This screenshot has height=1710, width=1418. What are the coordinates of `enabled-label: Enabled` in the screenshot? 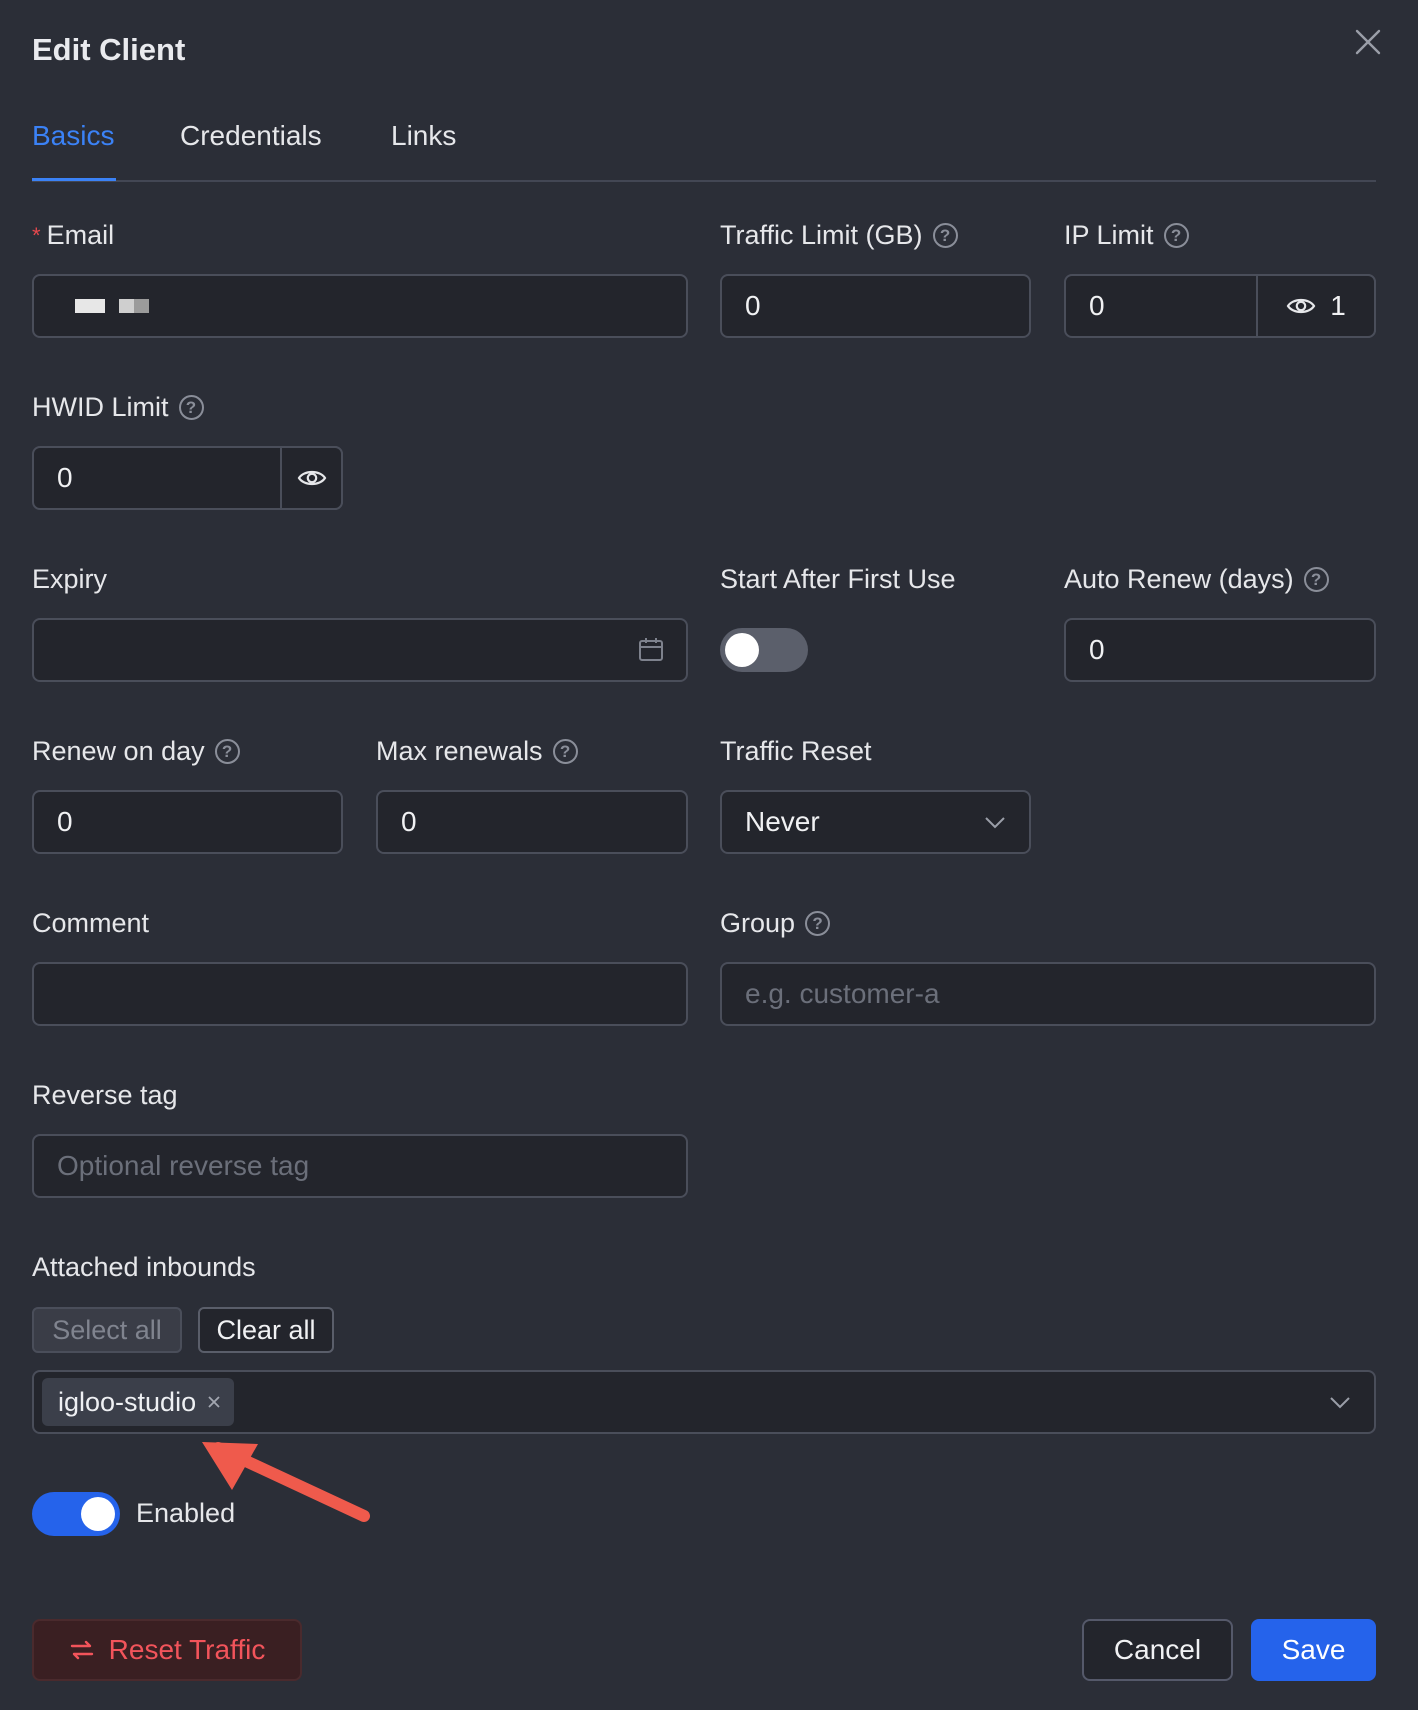 It's located at (185, 1513).